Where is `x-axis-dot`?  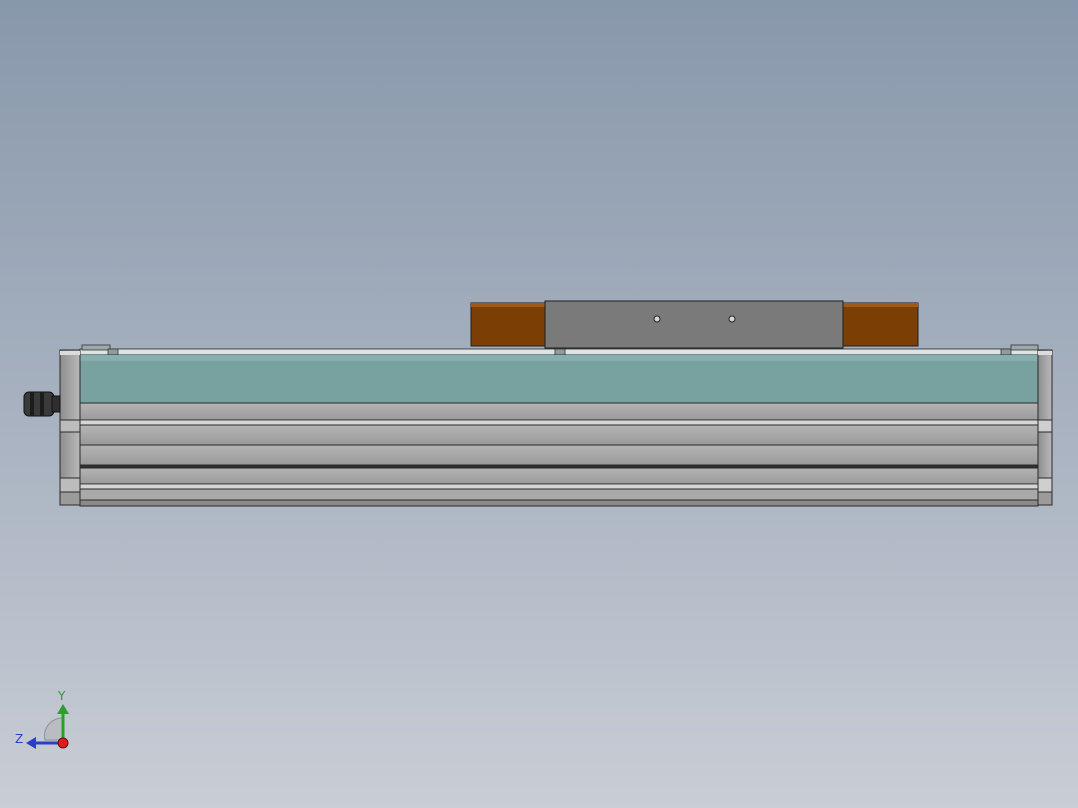
x-axis-dot is located at coordinates (63, 743).